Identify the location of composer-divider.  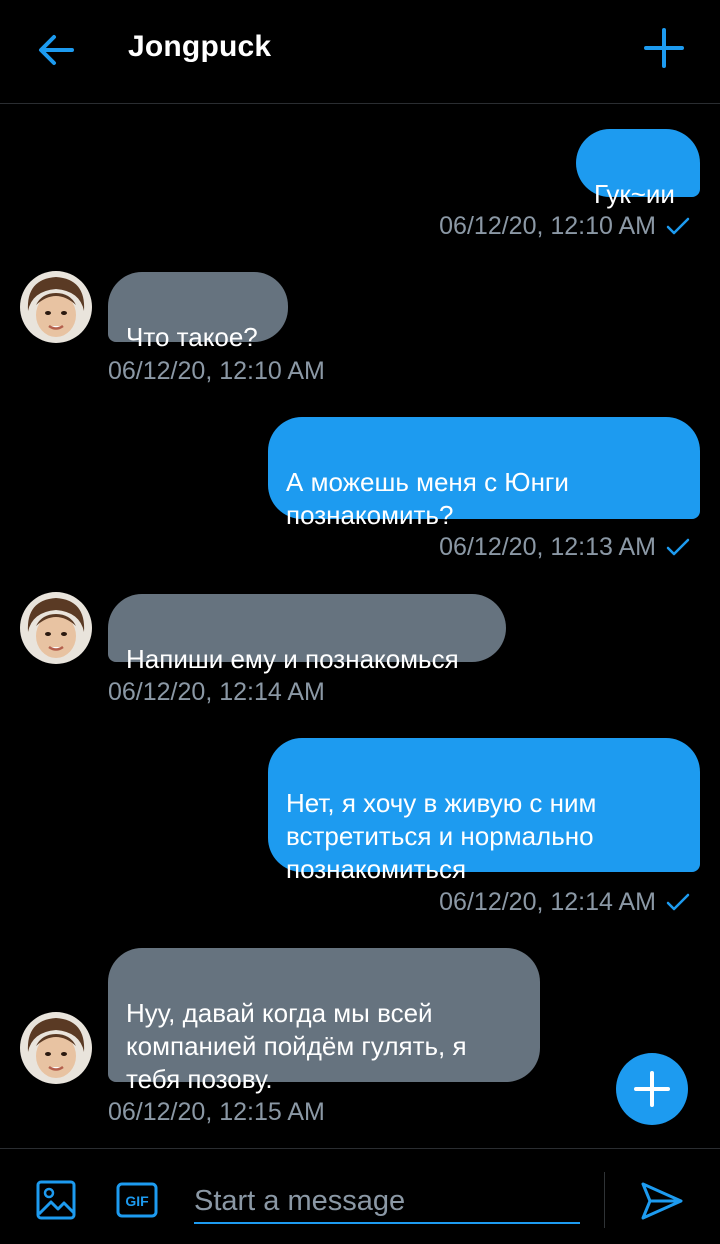
(604, 1200).